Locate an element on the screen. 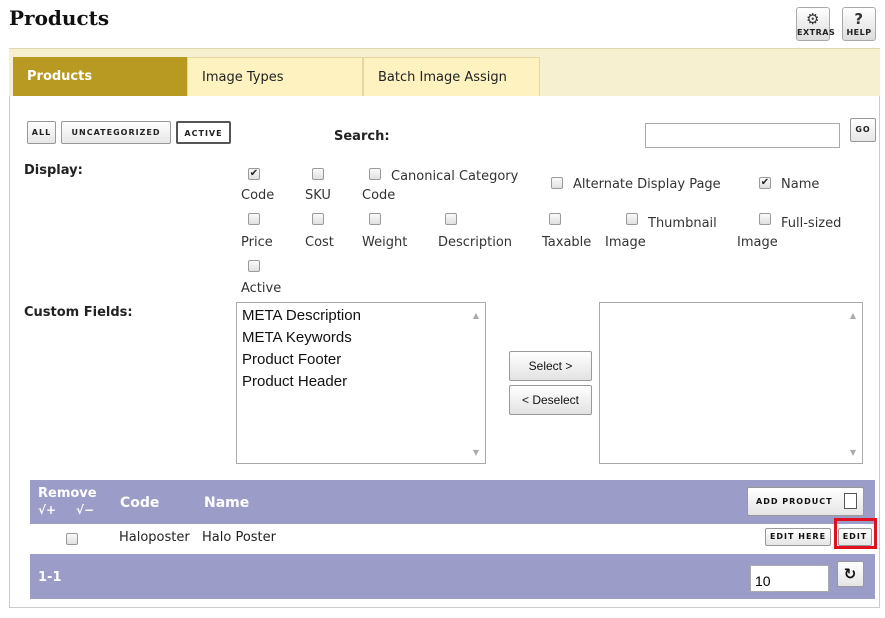 Image resolution: width=885 pixels, height=618 pixels. list-item: Product Header is located at coordinates (301, 382).